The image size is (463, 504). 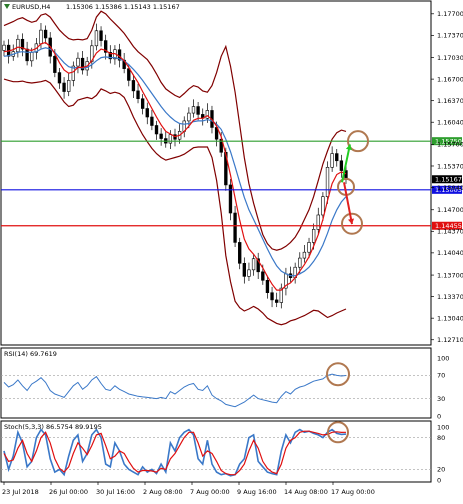 What do you see at coordinates (450, 14) in the screenshot?
I see `price-tick-label: 1.17700` at bounding box center [450, 14].